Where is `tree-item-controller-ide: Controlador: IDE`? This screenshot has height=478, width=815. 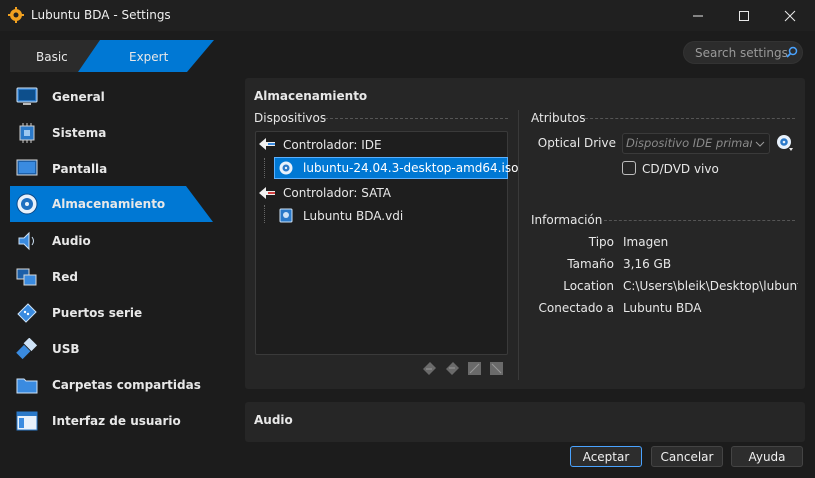 tree-item-controller-ide: Controlador: IDE is located at coordinates (332, 145).